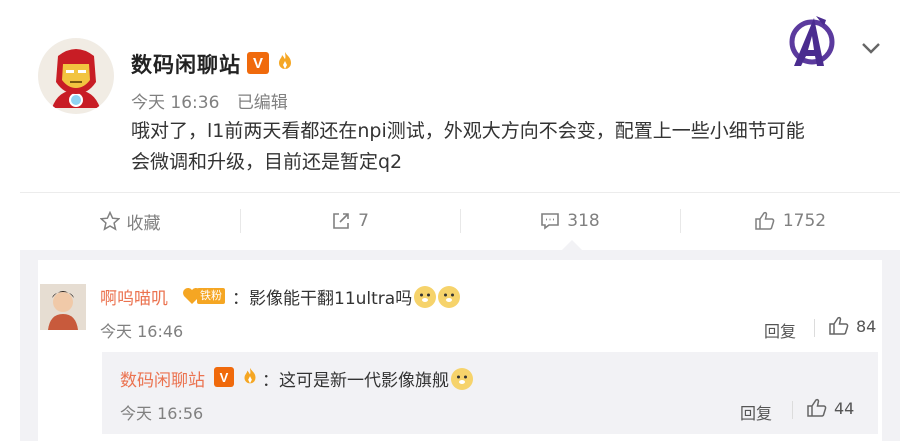 Image resolution: width=919 pixels, height=441 pixels. I want to click on reply-reply-button: 回复, so click(756, 412).